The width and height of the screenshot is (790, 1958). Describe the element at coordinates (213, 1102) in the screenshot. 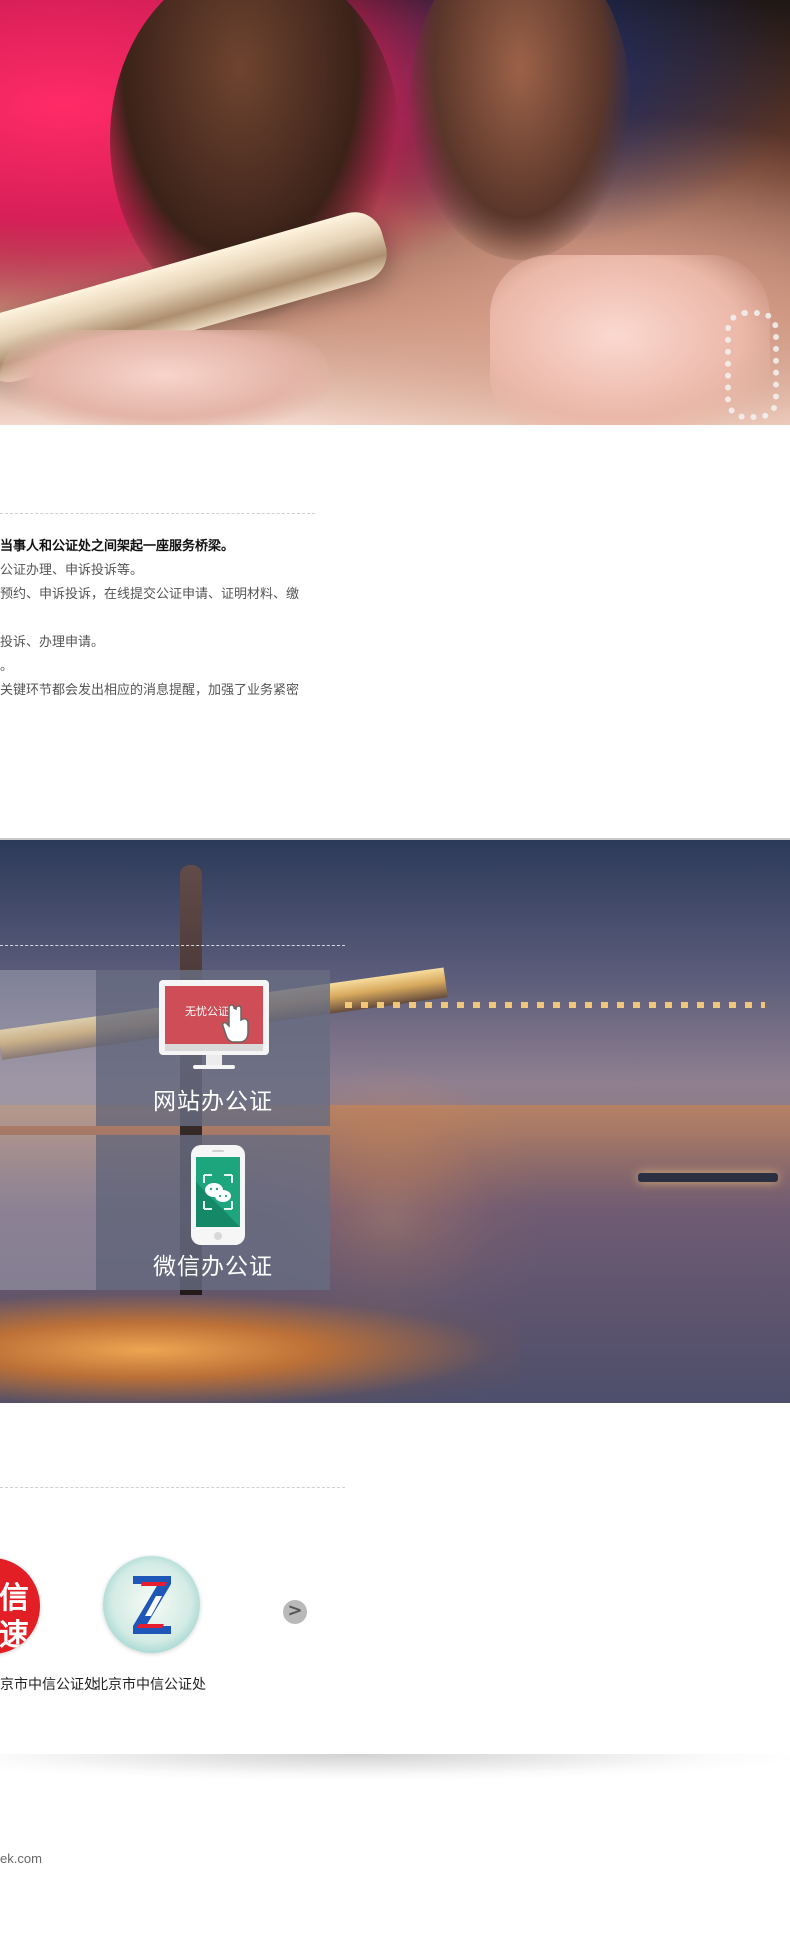

I see `website-notary-label: 网站办公证` at that location.